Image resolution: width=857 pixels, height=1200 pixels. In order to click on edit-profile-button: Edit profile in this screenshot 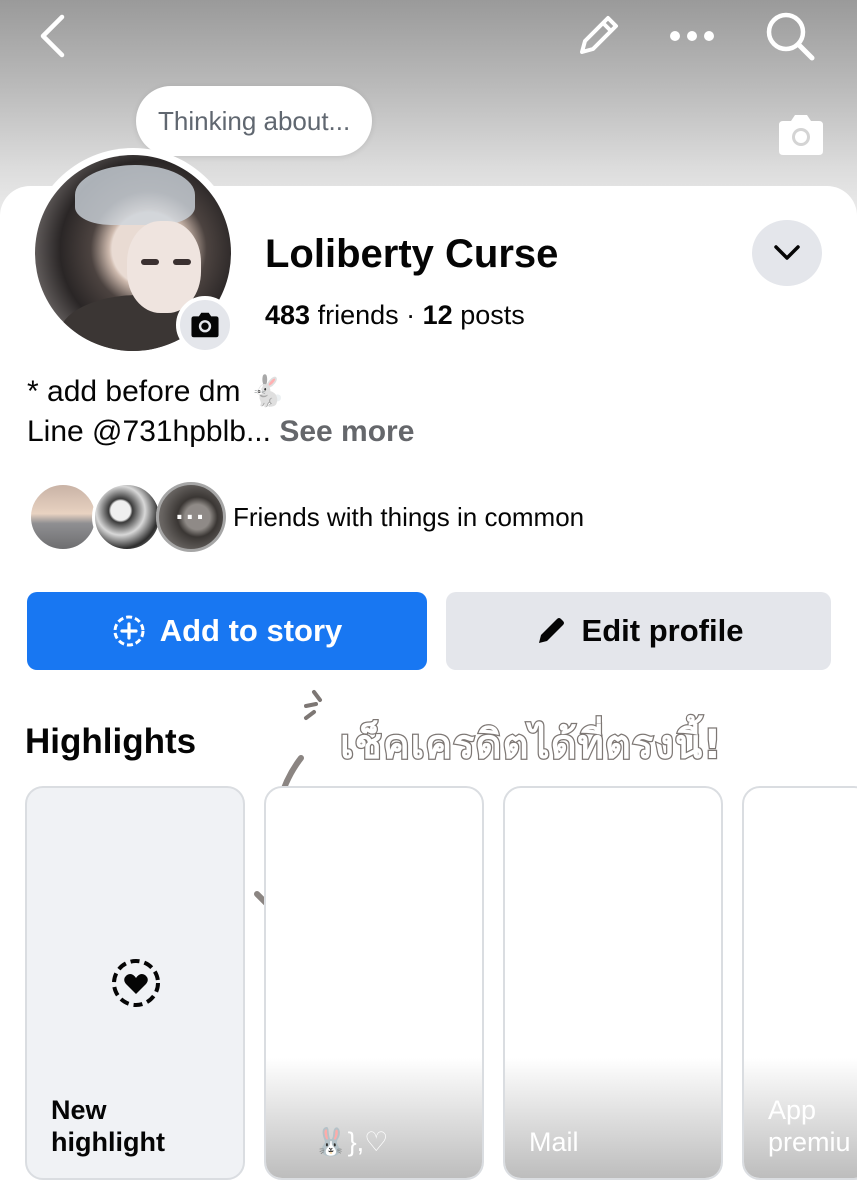, I will do `click(638, 631)`.